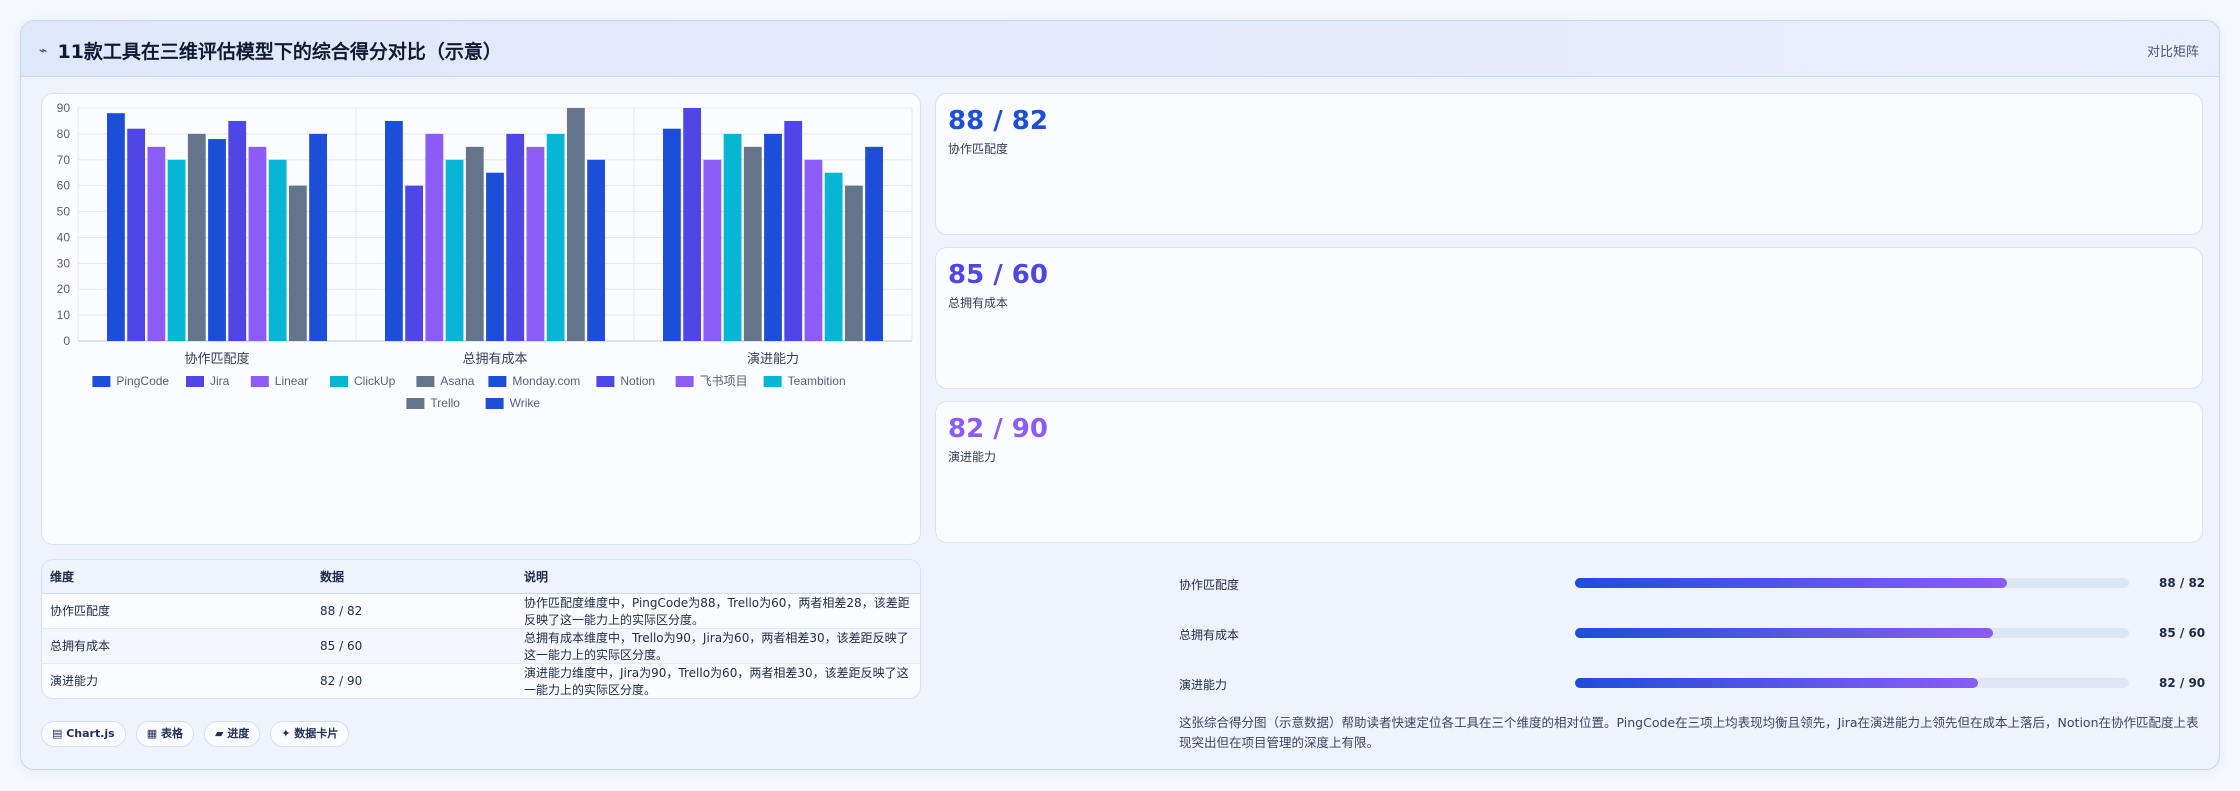 The height and width of the screenshot is (791, 2240). Describe the element at coordinates (232, 734) in the screenshot. I see `chip-progress: ▰ 进度` at that location.